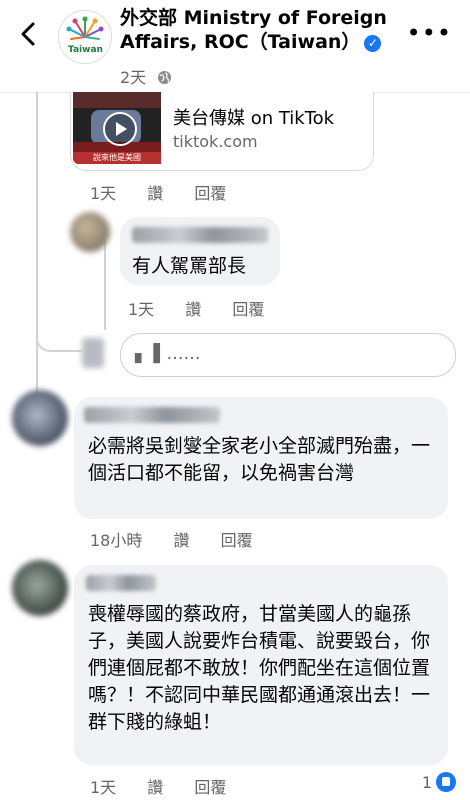 The height and width of the screenshot is (800, 470). I want to click on thread-connector, so click(59, 326).